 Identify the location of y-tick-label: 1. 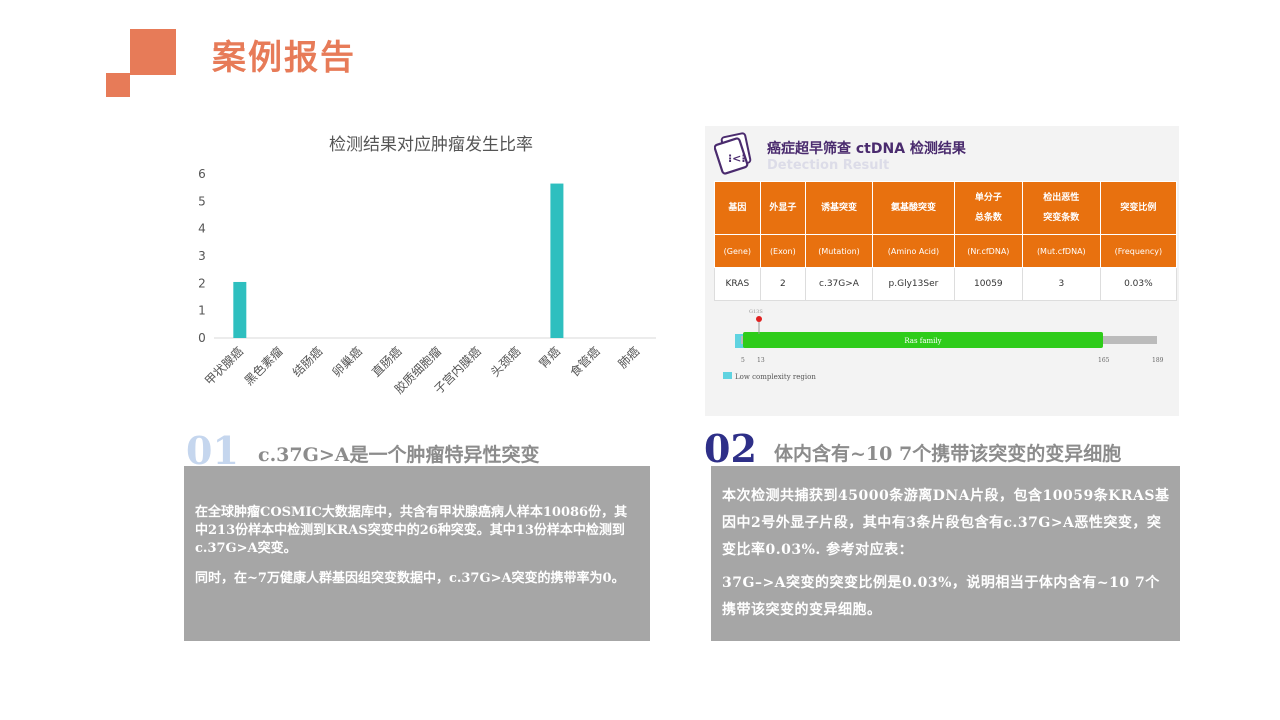
(202, 311).